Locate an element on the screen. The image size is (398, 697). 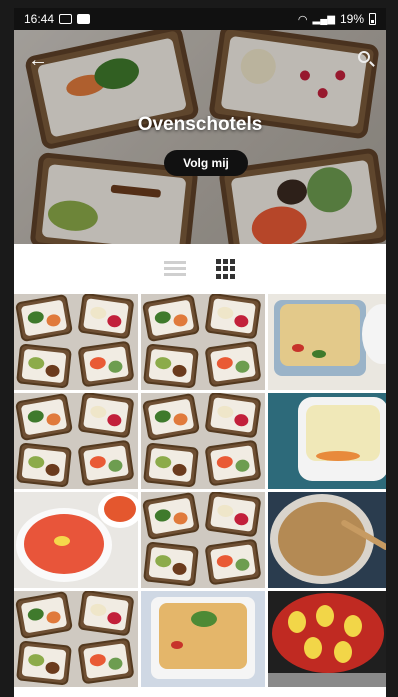
status-left: 16:44 is located at coordinates (57, 19).